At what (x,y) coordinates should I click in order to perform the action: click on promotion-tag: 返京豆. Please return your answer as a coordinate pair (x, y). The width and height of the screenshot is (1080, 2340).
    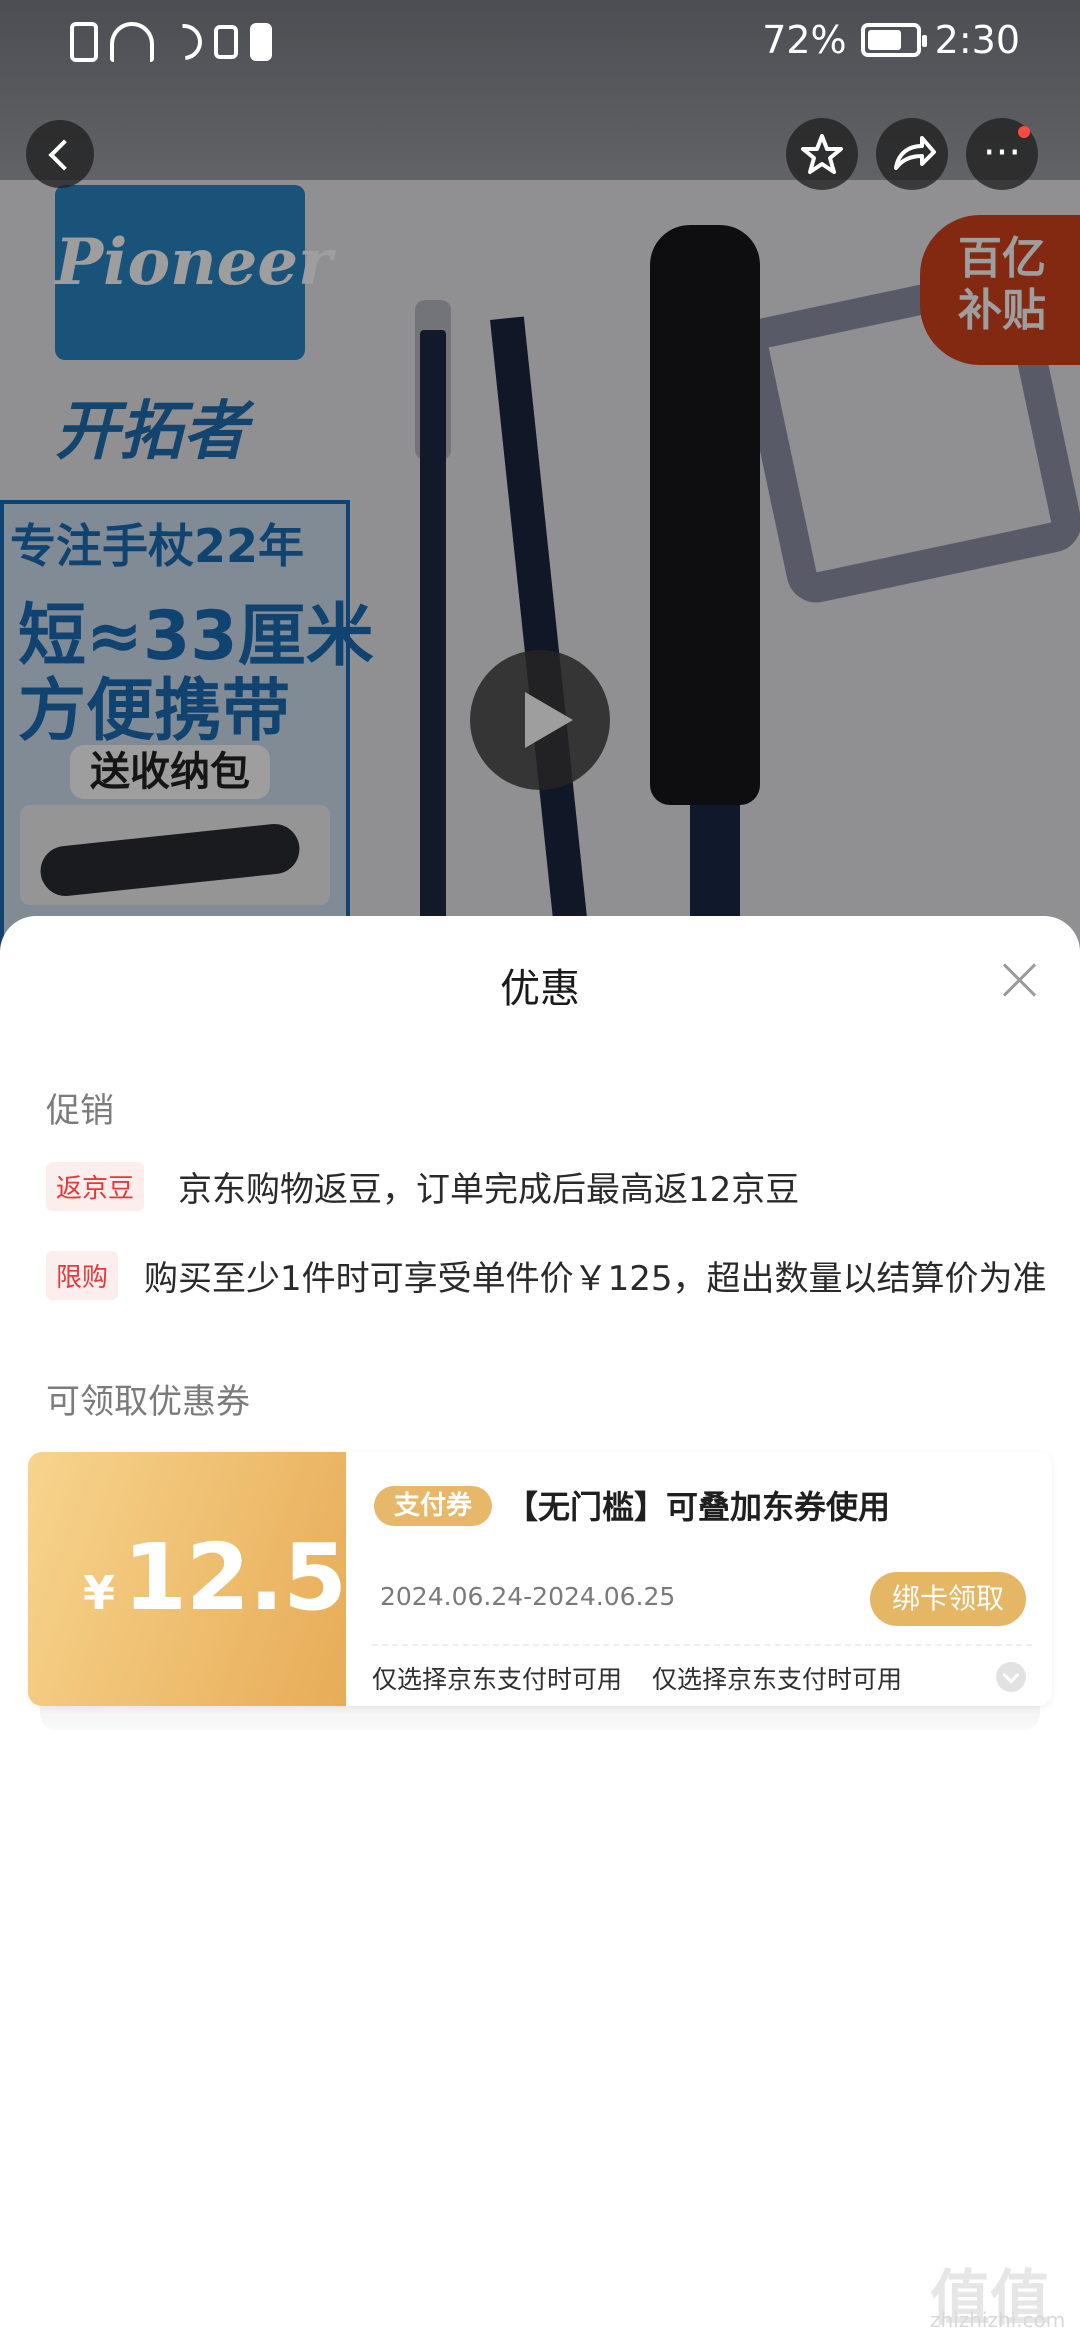
    Looking at the image, I should click on (95, 1186).